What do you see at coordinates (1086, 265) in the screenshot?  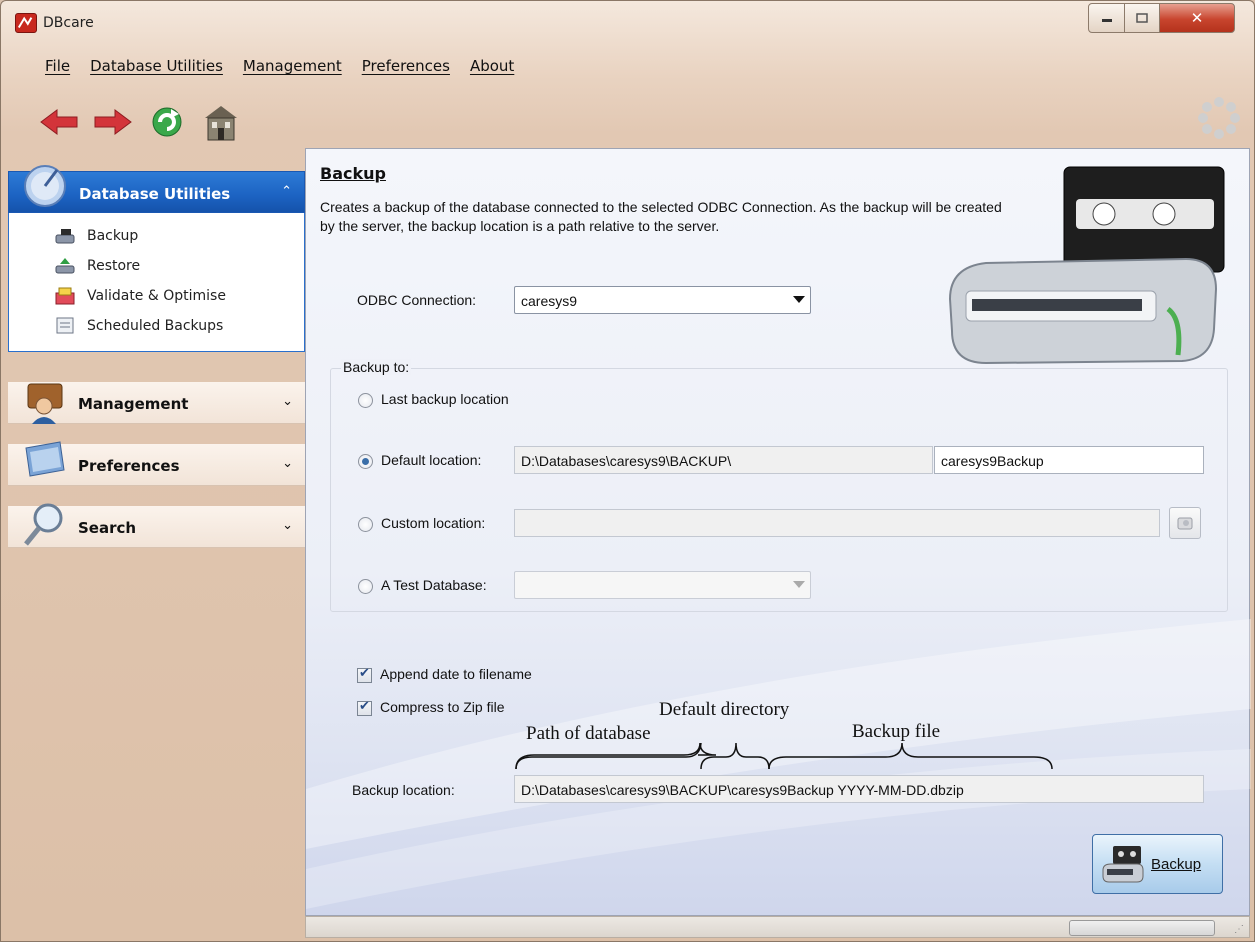 I see `backup-drive-illustration-icon` at bounding box center [1086, 265].